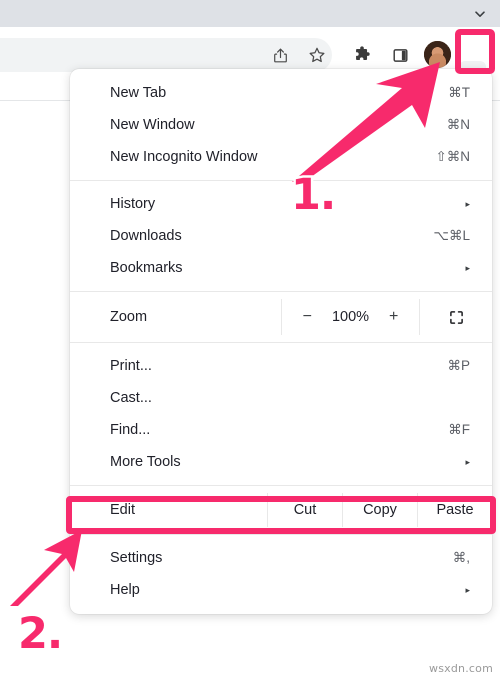  Describe the element at coordinates (281, 558) in the screenshot. I see `menu-item-settings: Settings ⌘,` at that location.